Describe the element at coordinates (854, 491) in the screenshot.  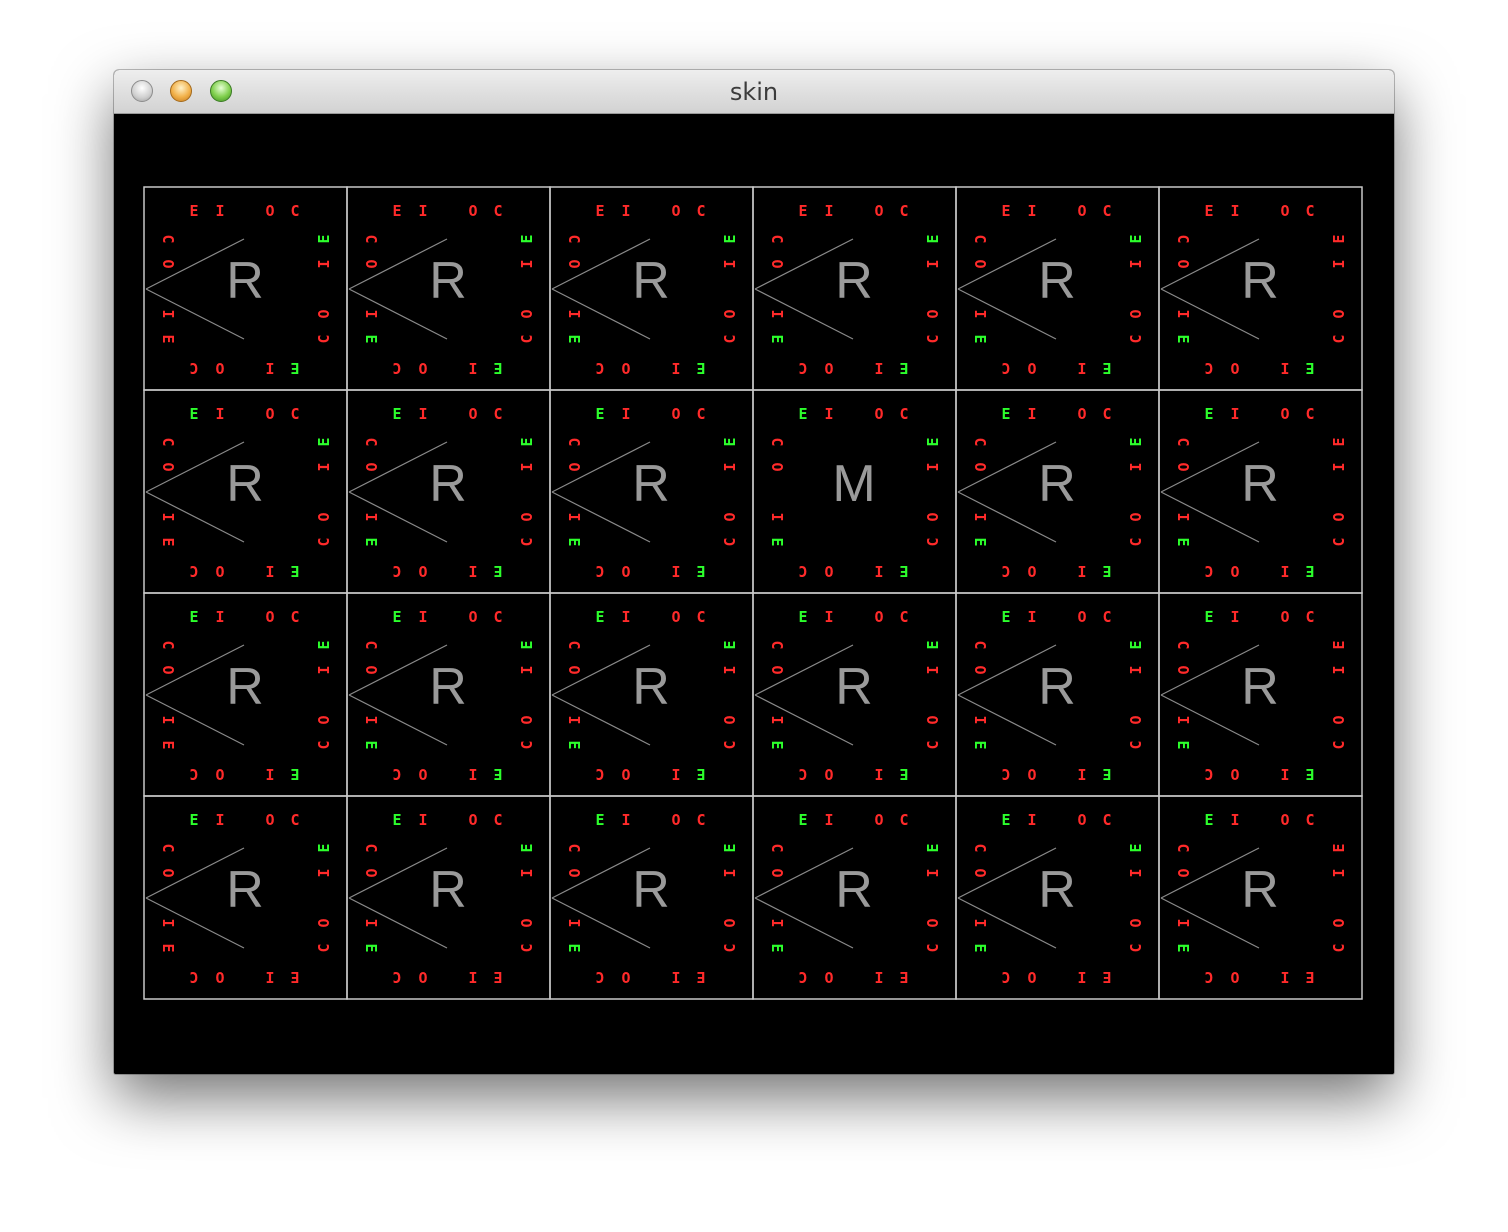
I see `board-cell: E I O CC O I ECOIEEIOCM` at that location.